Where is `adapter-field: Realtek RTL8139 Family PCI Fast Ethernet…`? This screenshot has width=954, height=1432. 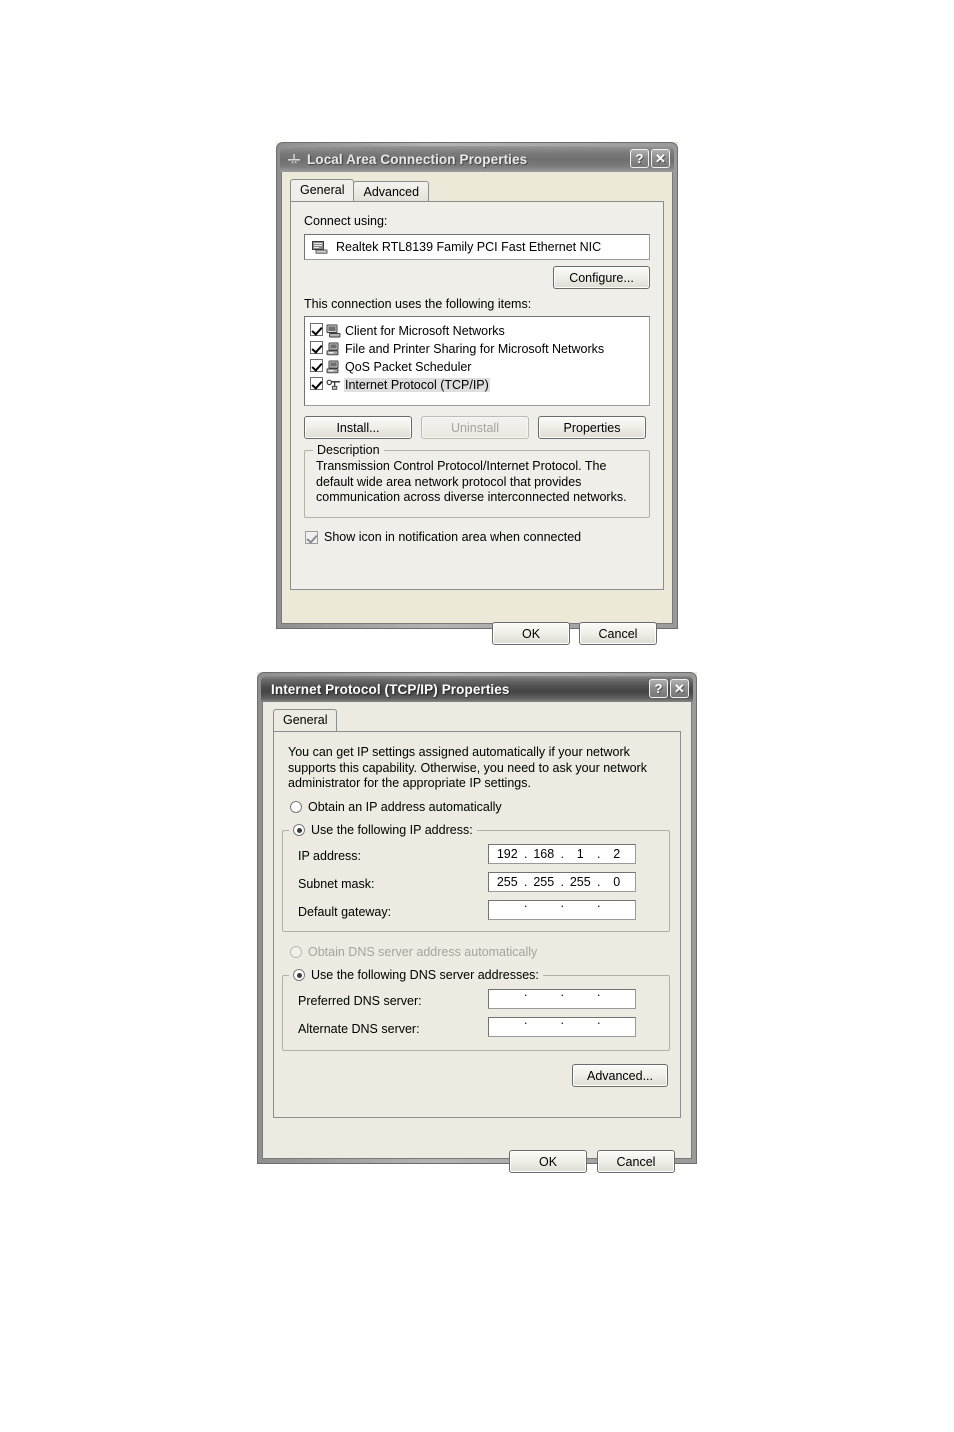
adapter-field: Realtek RTL8139 Family PCI Fast Ethernet… is located at coordinates (477, 247).